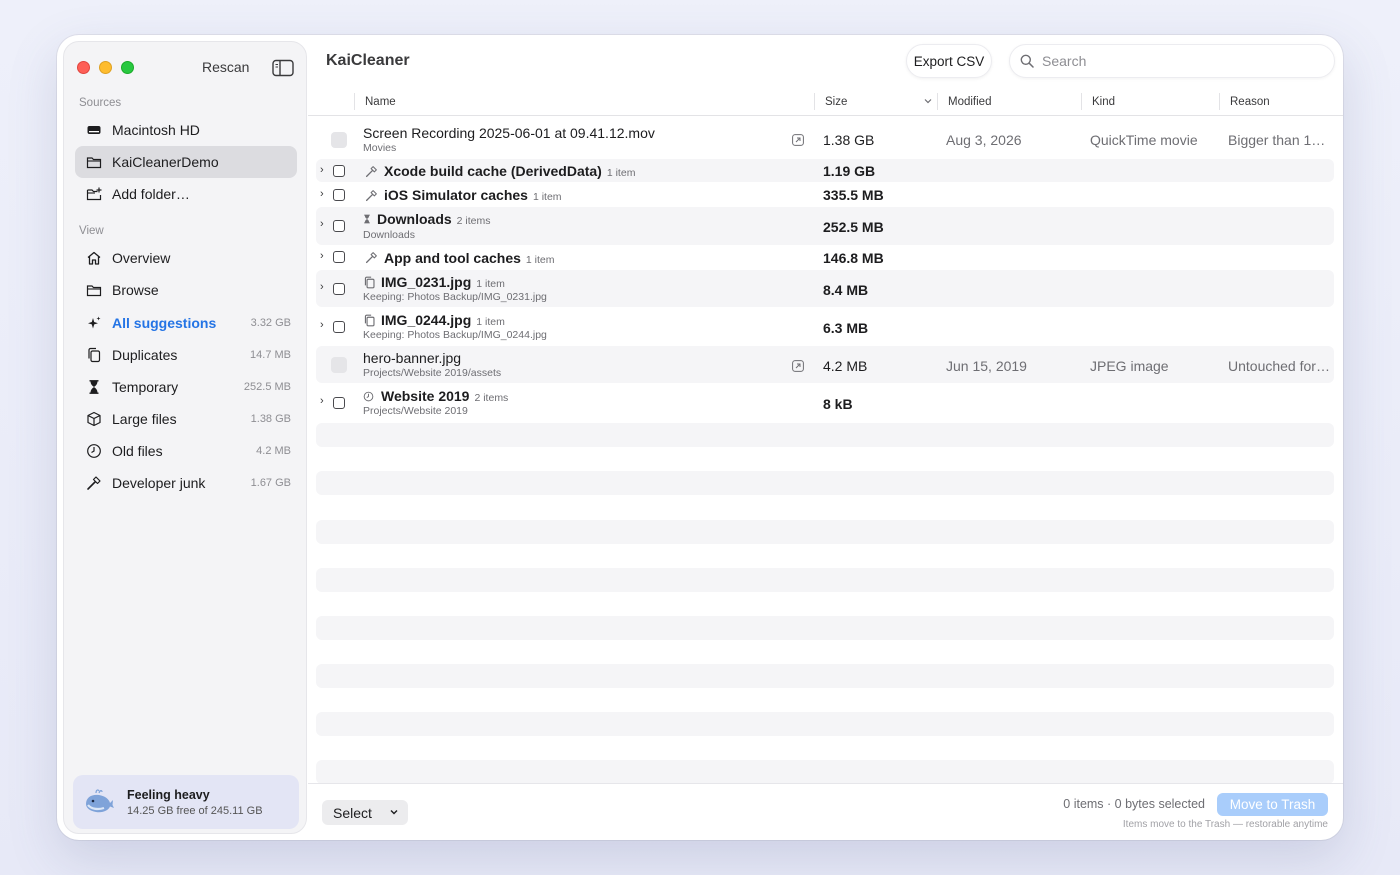  I want to click on status-subtitle: 14.25 GB free of 245.11 GB, so click(195, 810).